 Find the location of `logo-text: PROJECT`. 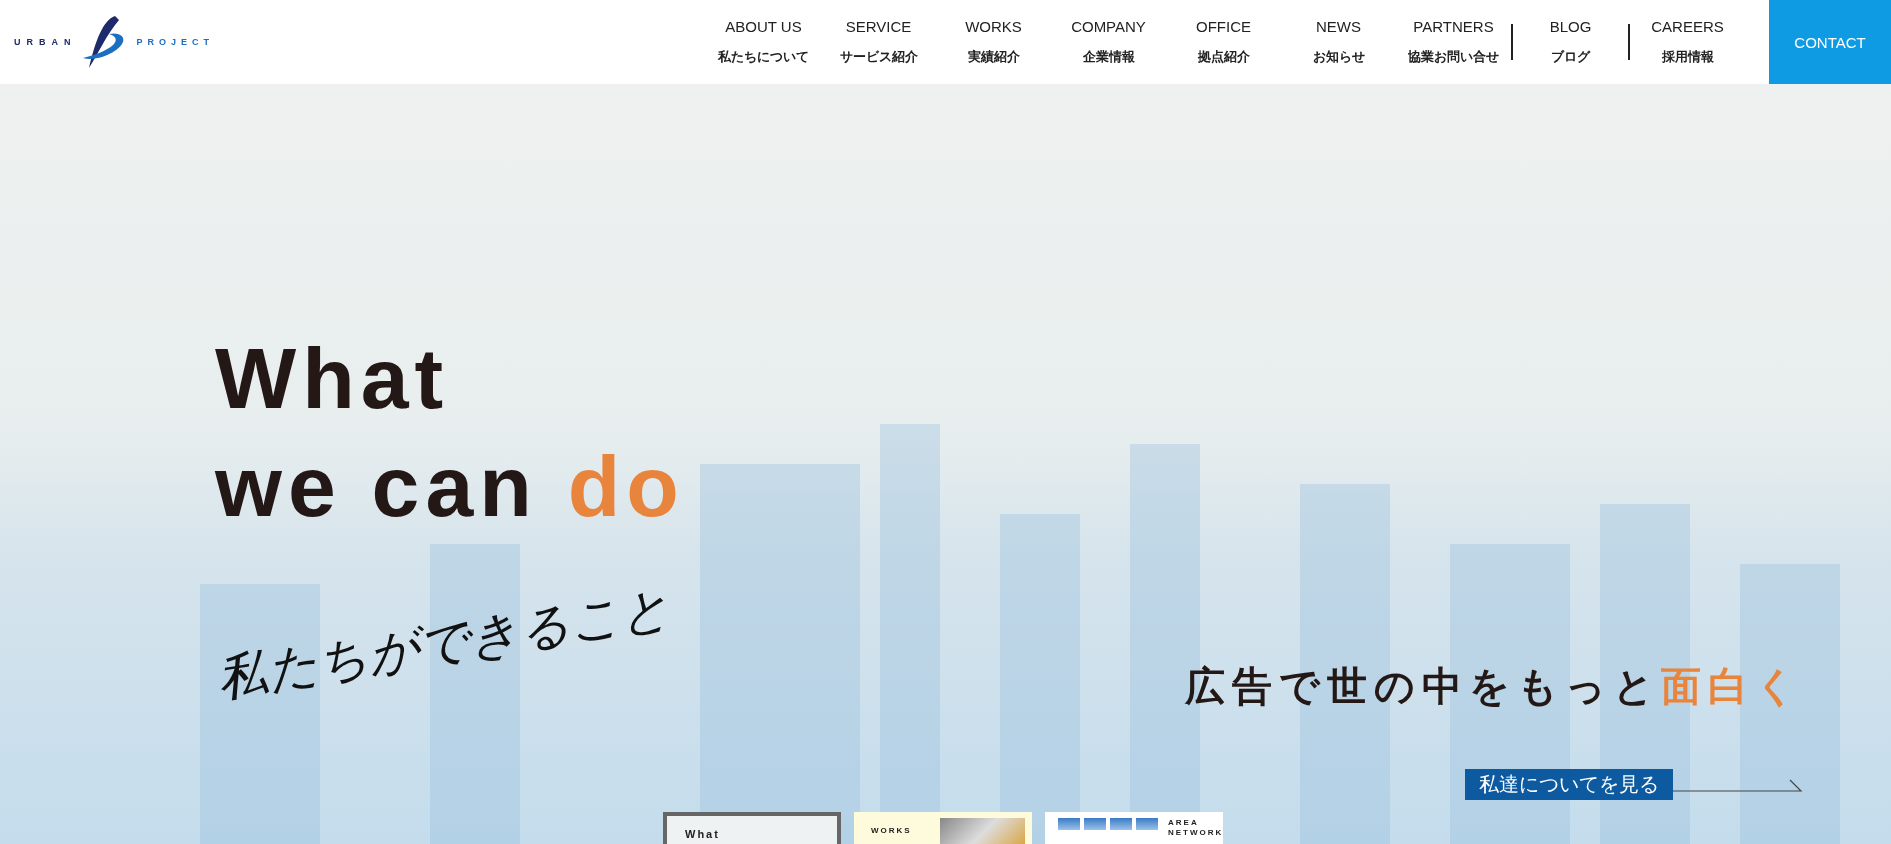

logo-text: PROJECT is located at coordinates (175, 42).